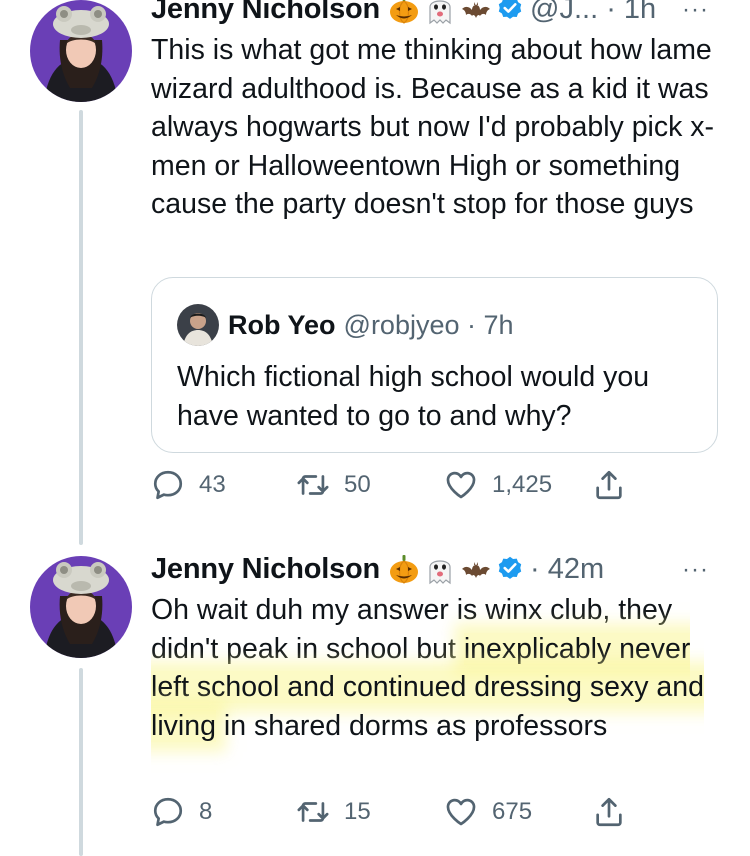  I want to click on tweet-header: Jenny Nicholson · 42m, so click(377, 569).